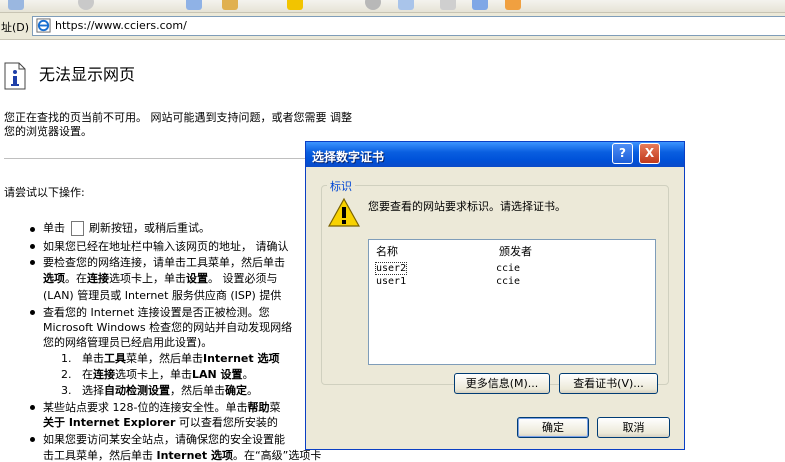  What do you see at coordinates (156, 312) in the screenshot?
I see `bullet-detect-1: 查看您的 Internet 连接设置是否正被检测。您` at bounding box center [156, 312].